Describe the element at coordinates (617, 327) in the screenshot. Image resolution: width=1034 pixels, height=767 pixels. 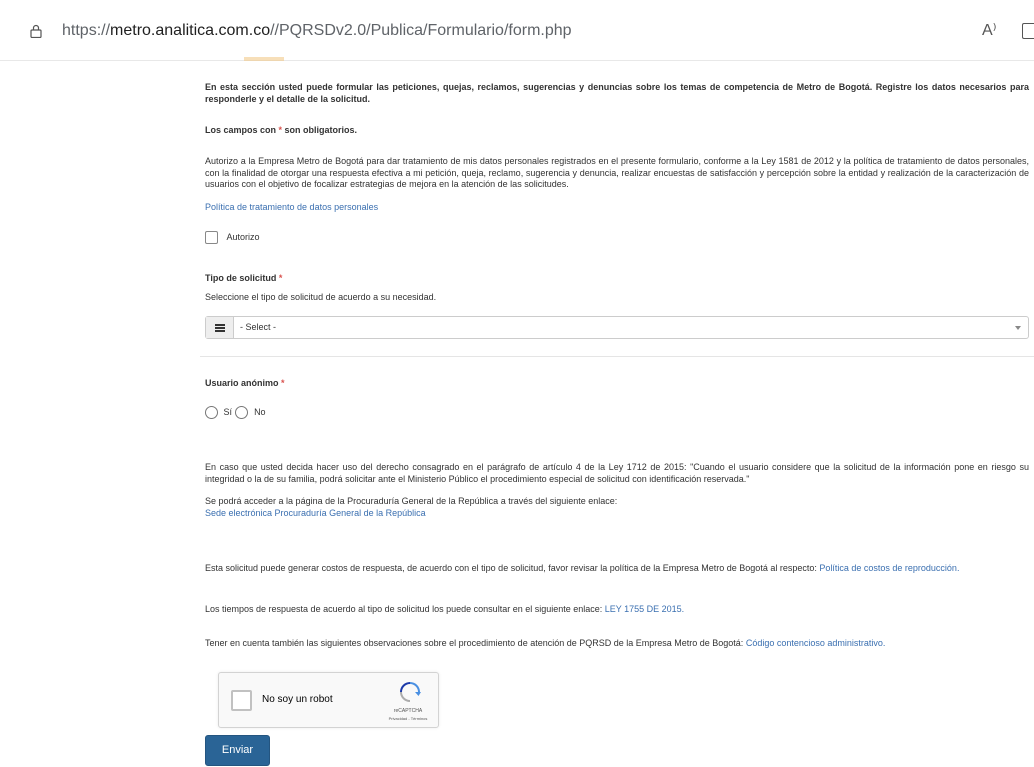
I see `request-type-select: - Select -` at that location.